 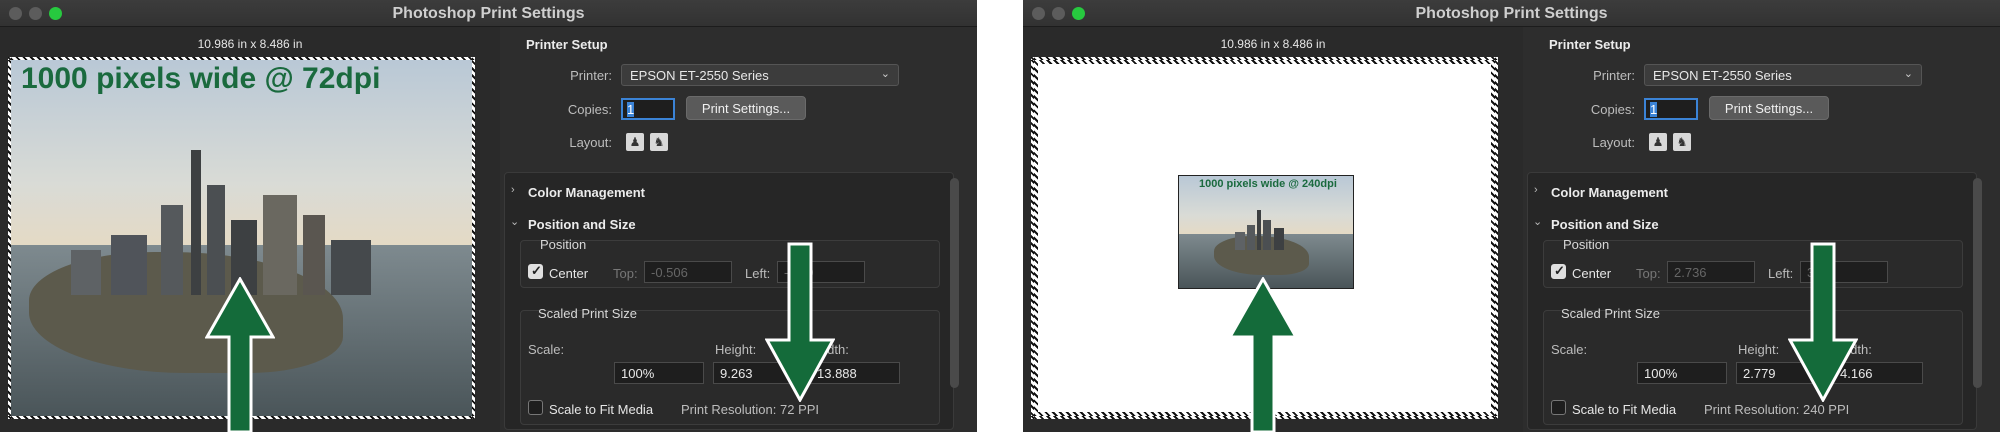 What do you see at coordinates (750, 409) in the screenshot?
I see `print-resolution-text: Print Resolution: 72 PPI` at bounding box center [750, 409].